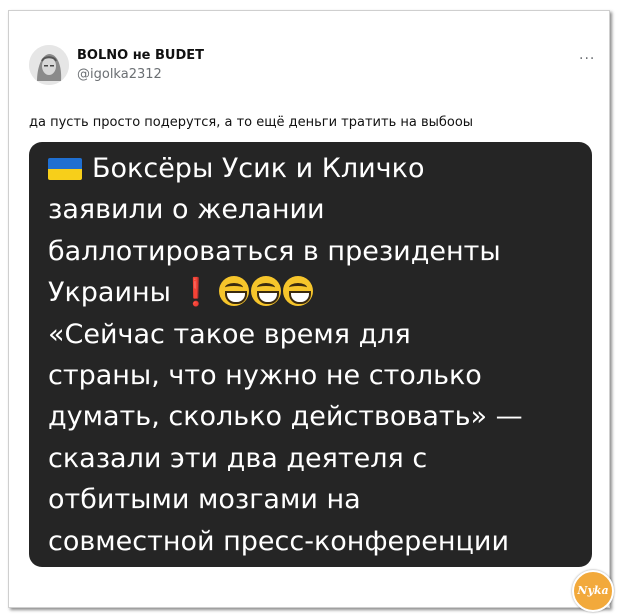 The width and height of the screenshot is (621, 616). Describe the element at coordinates (285, 168) in the screenshot. I see `card-line-1: Боксёры Усик и Кличко` at that location.